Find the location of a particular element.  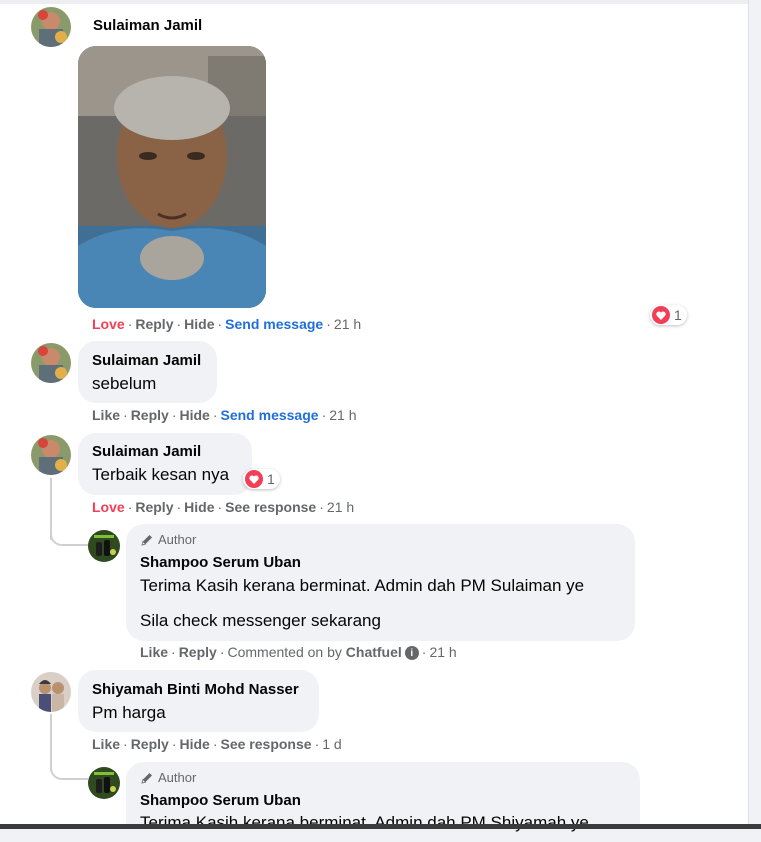

bottom-bar is located at coordinates (380, 826).